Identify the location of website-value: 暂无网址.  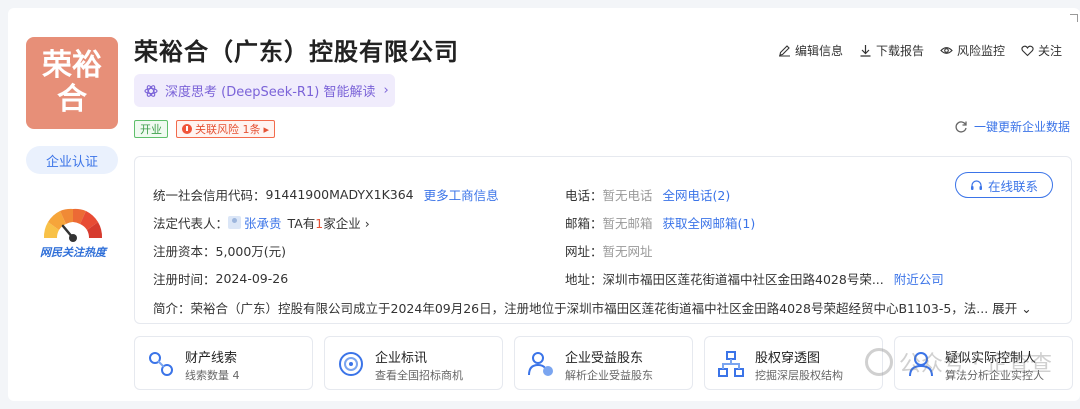
(627, 251).